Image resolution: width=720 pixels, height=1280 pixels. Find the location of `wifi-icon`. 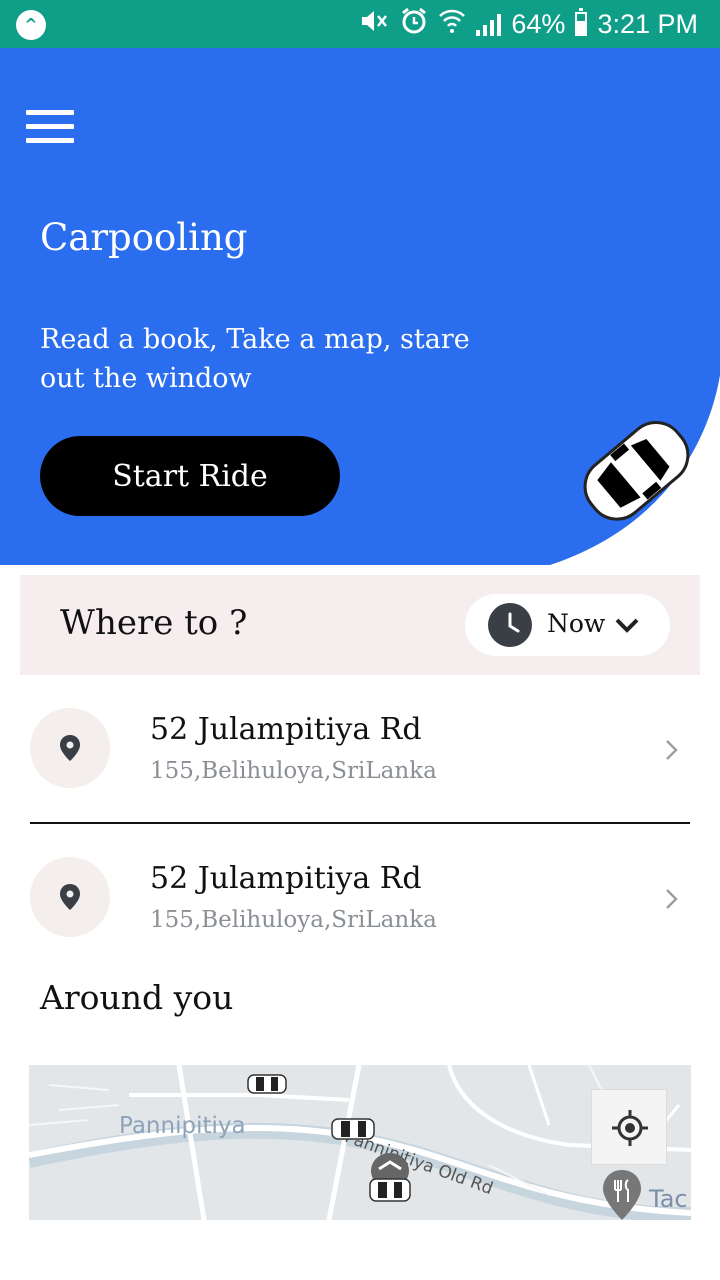

wifi-icon is located at coordinates (452, 24).